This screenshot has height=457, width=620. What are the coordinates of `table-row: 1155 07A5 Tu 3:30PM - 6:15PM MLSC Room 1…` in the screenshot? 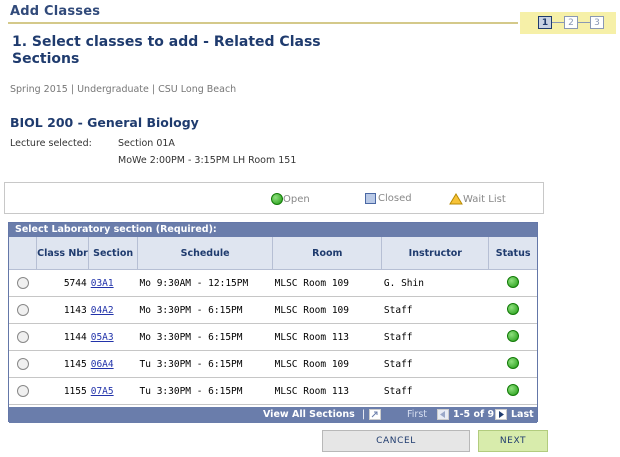 It's located at (273, 391).